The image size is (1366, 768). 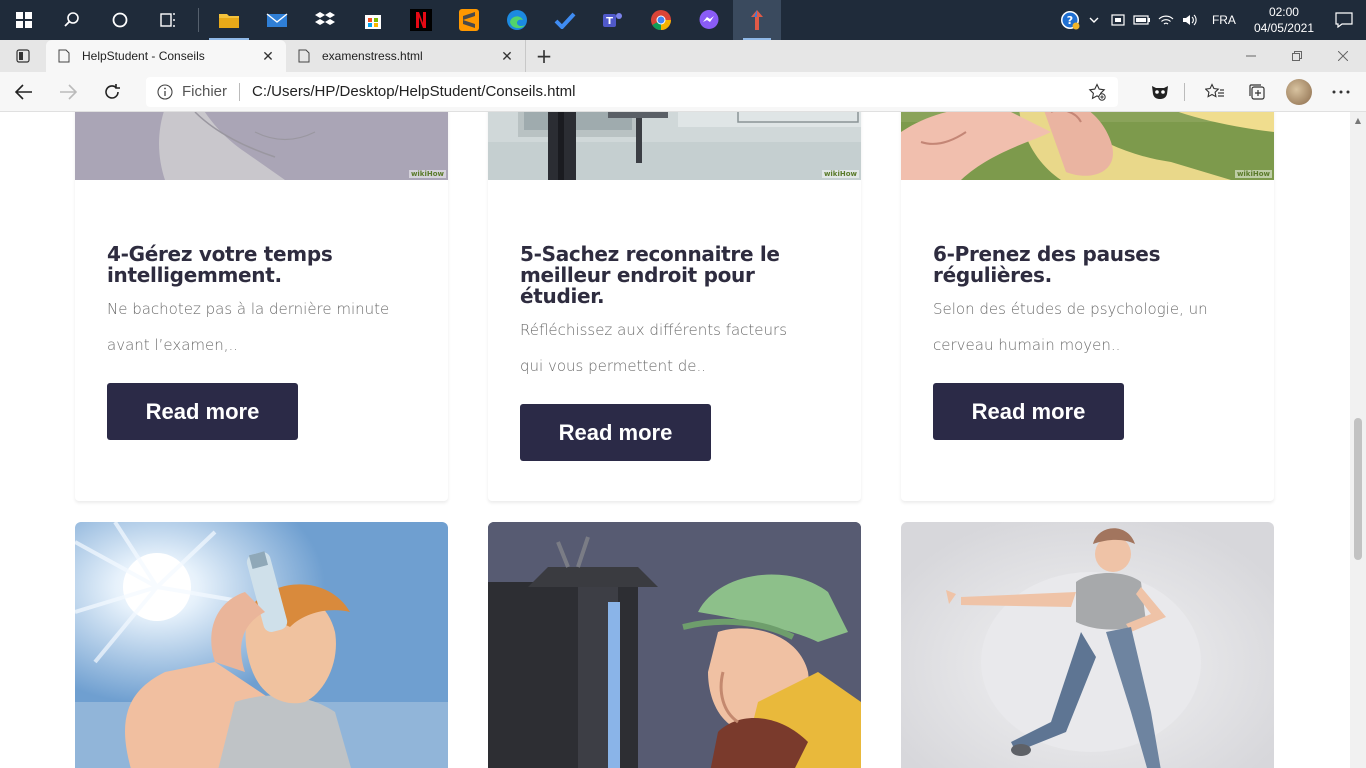 What do you see at coordinates (373, 20) in the screenshot?
I see `store-icon` at bounding box center [373, 20].